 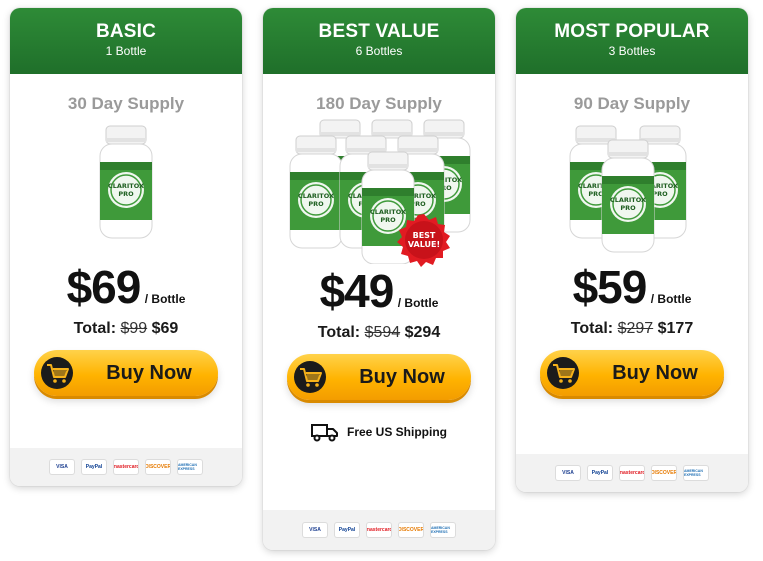 What do you see at coordinates (424, 244) in the screenshot?
I see `badge-line-2: VALUE!` at bounding box center [424, 244].